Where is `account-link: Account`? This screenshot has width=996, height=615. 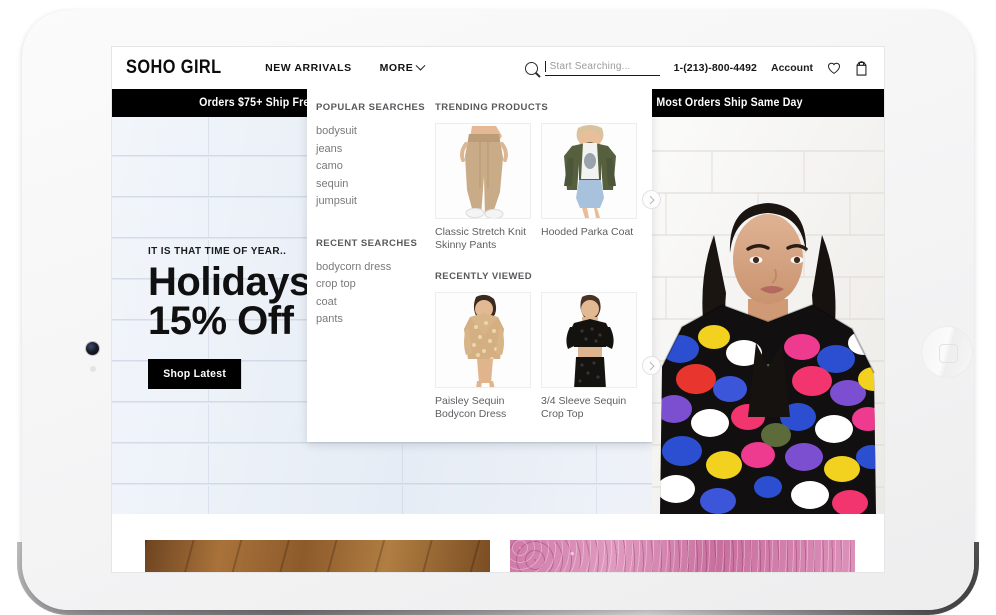 account-link: Account is located at coordinates (792, 68).